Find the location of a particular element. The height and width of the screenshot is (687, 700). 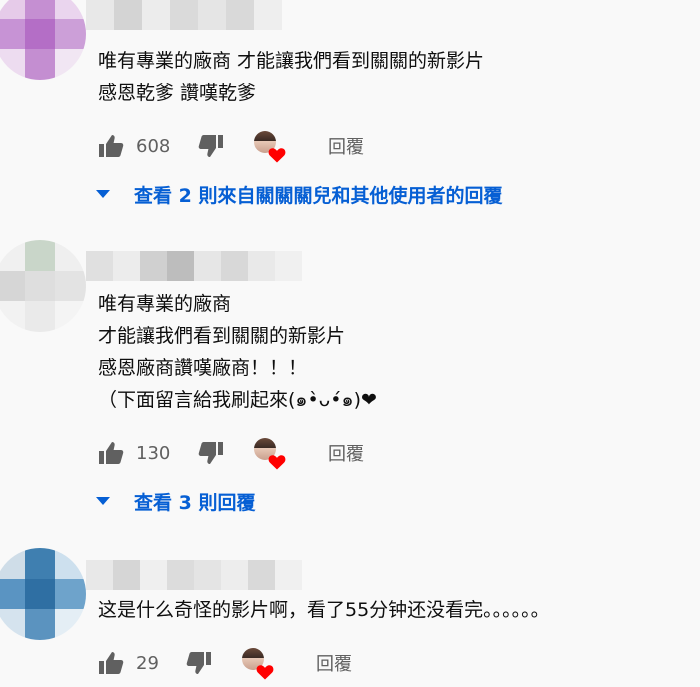

comment-actions: 608 回覆 is located at coordinates (231, 147).